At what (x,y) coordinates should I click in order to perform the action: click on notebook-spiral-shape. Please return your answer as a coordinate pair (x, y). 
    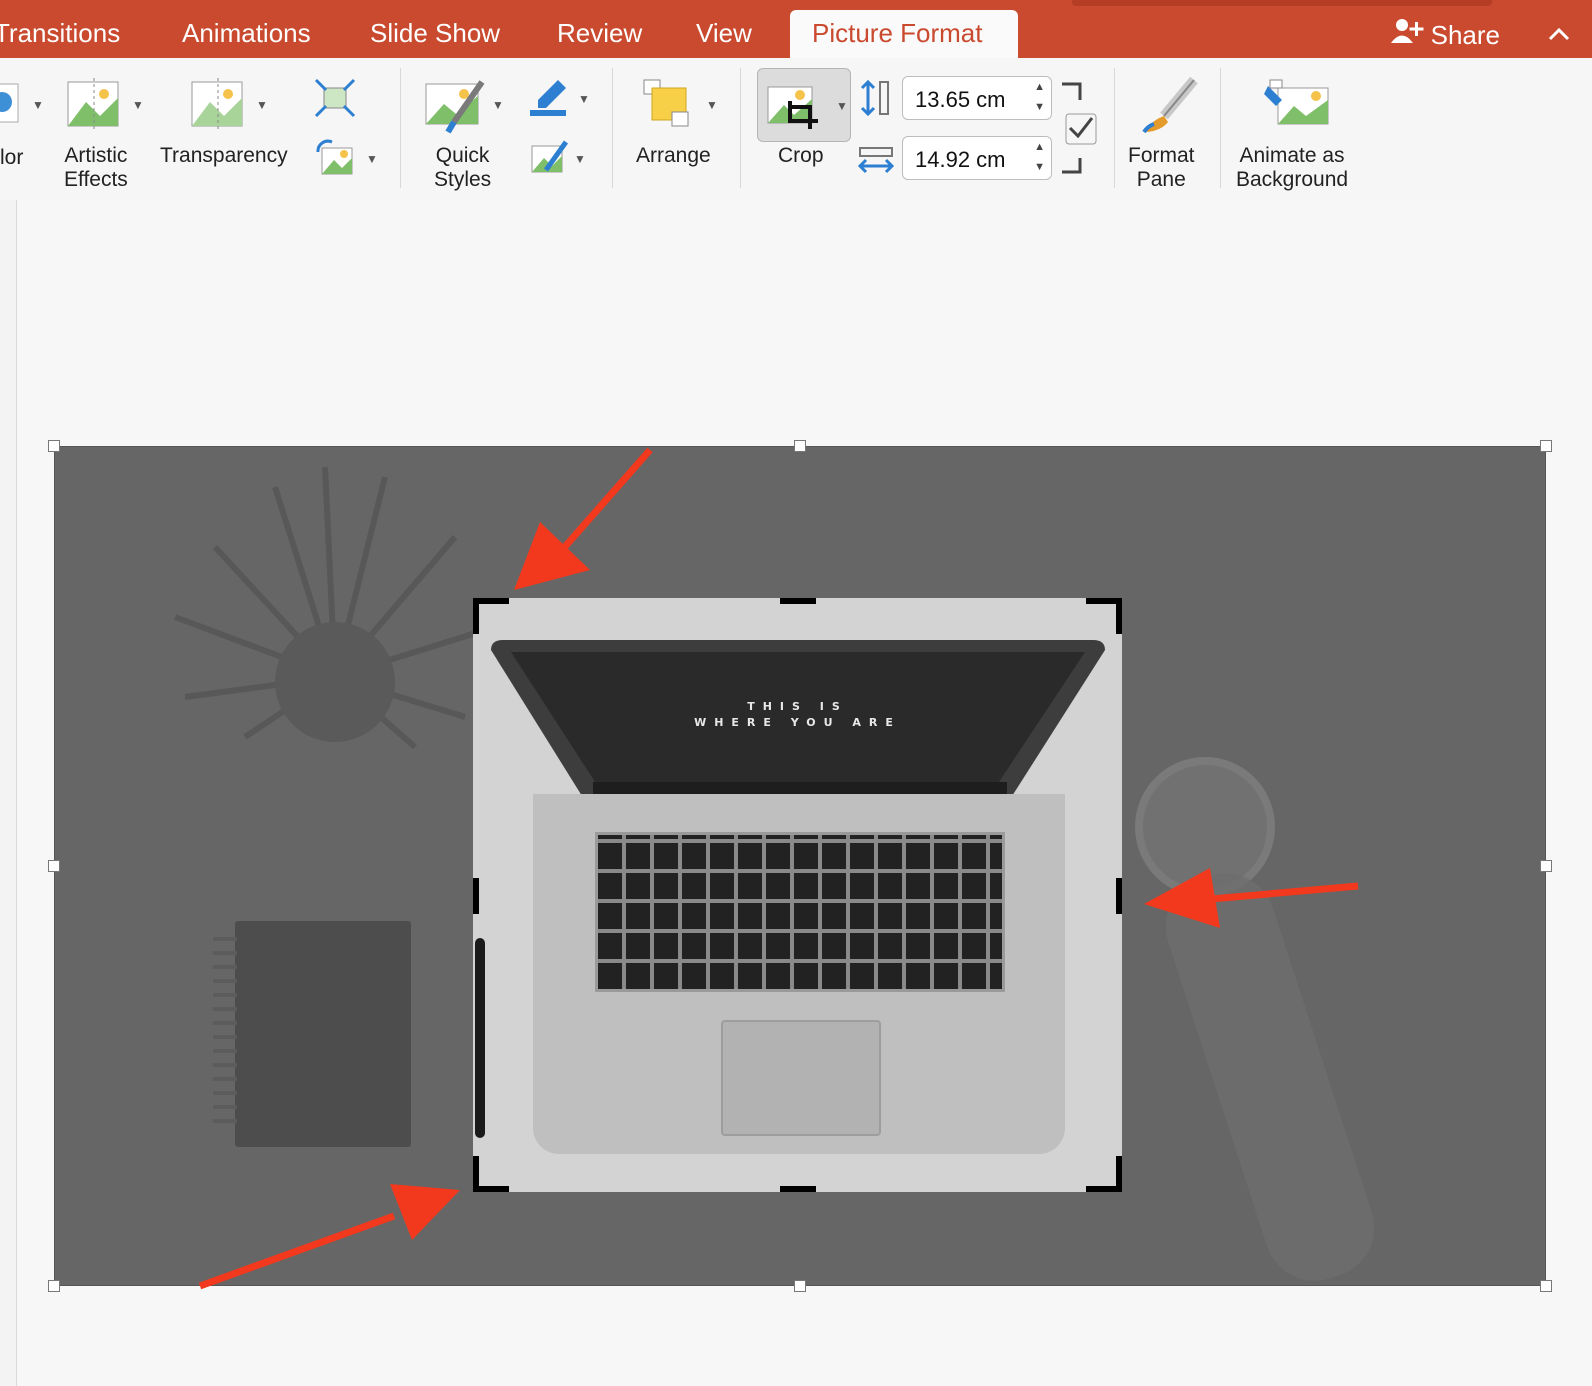
    Looking at the image, I should click on (225, 1032).